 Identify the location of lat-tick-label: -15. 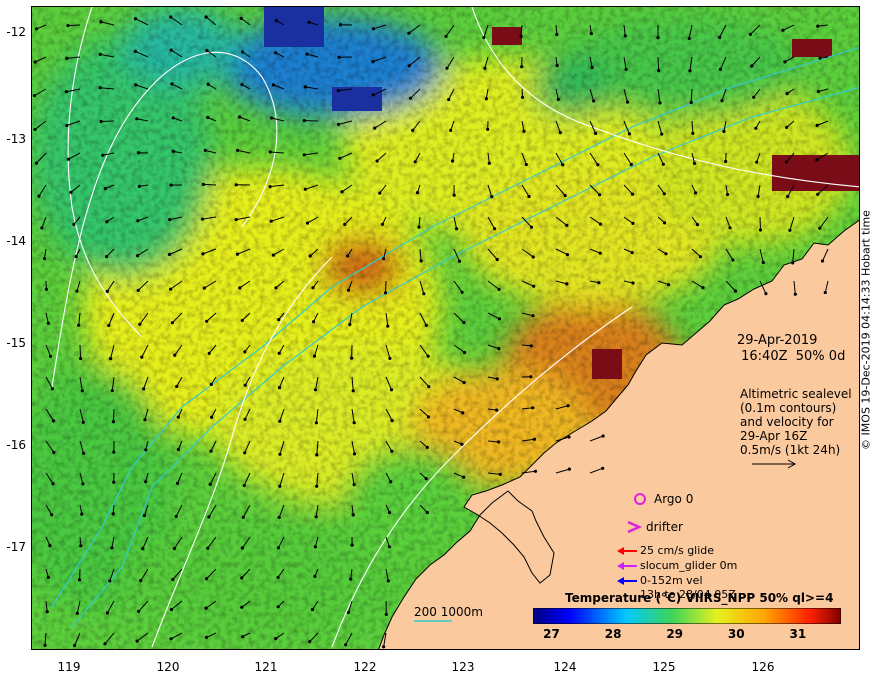
(16, 343).